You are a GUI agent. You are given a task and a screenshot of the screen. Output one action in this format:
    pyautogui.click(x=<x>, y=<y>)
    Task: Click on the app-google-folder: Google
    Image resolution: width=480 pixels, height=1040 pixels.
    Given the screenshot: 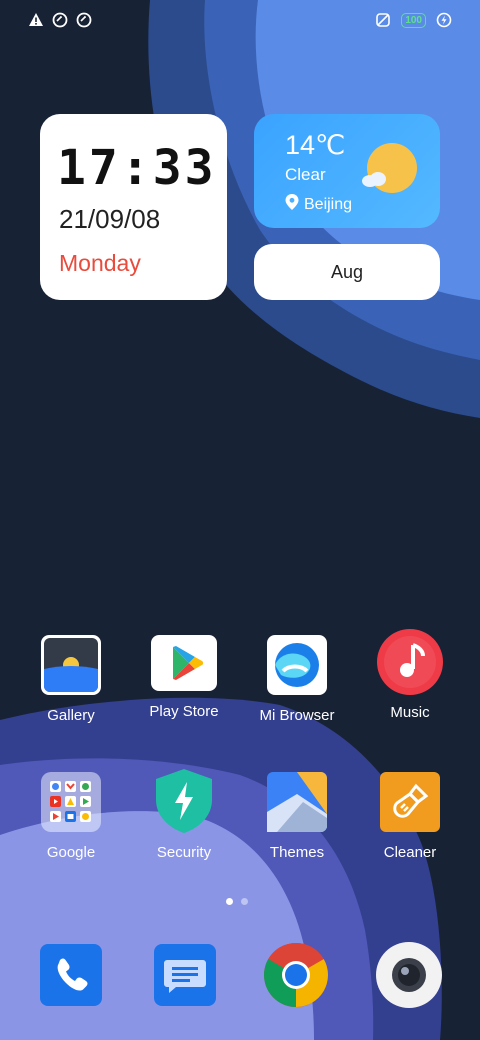 What is the action you would take?
    pyautogui.click(x=71, y=816)
    